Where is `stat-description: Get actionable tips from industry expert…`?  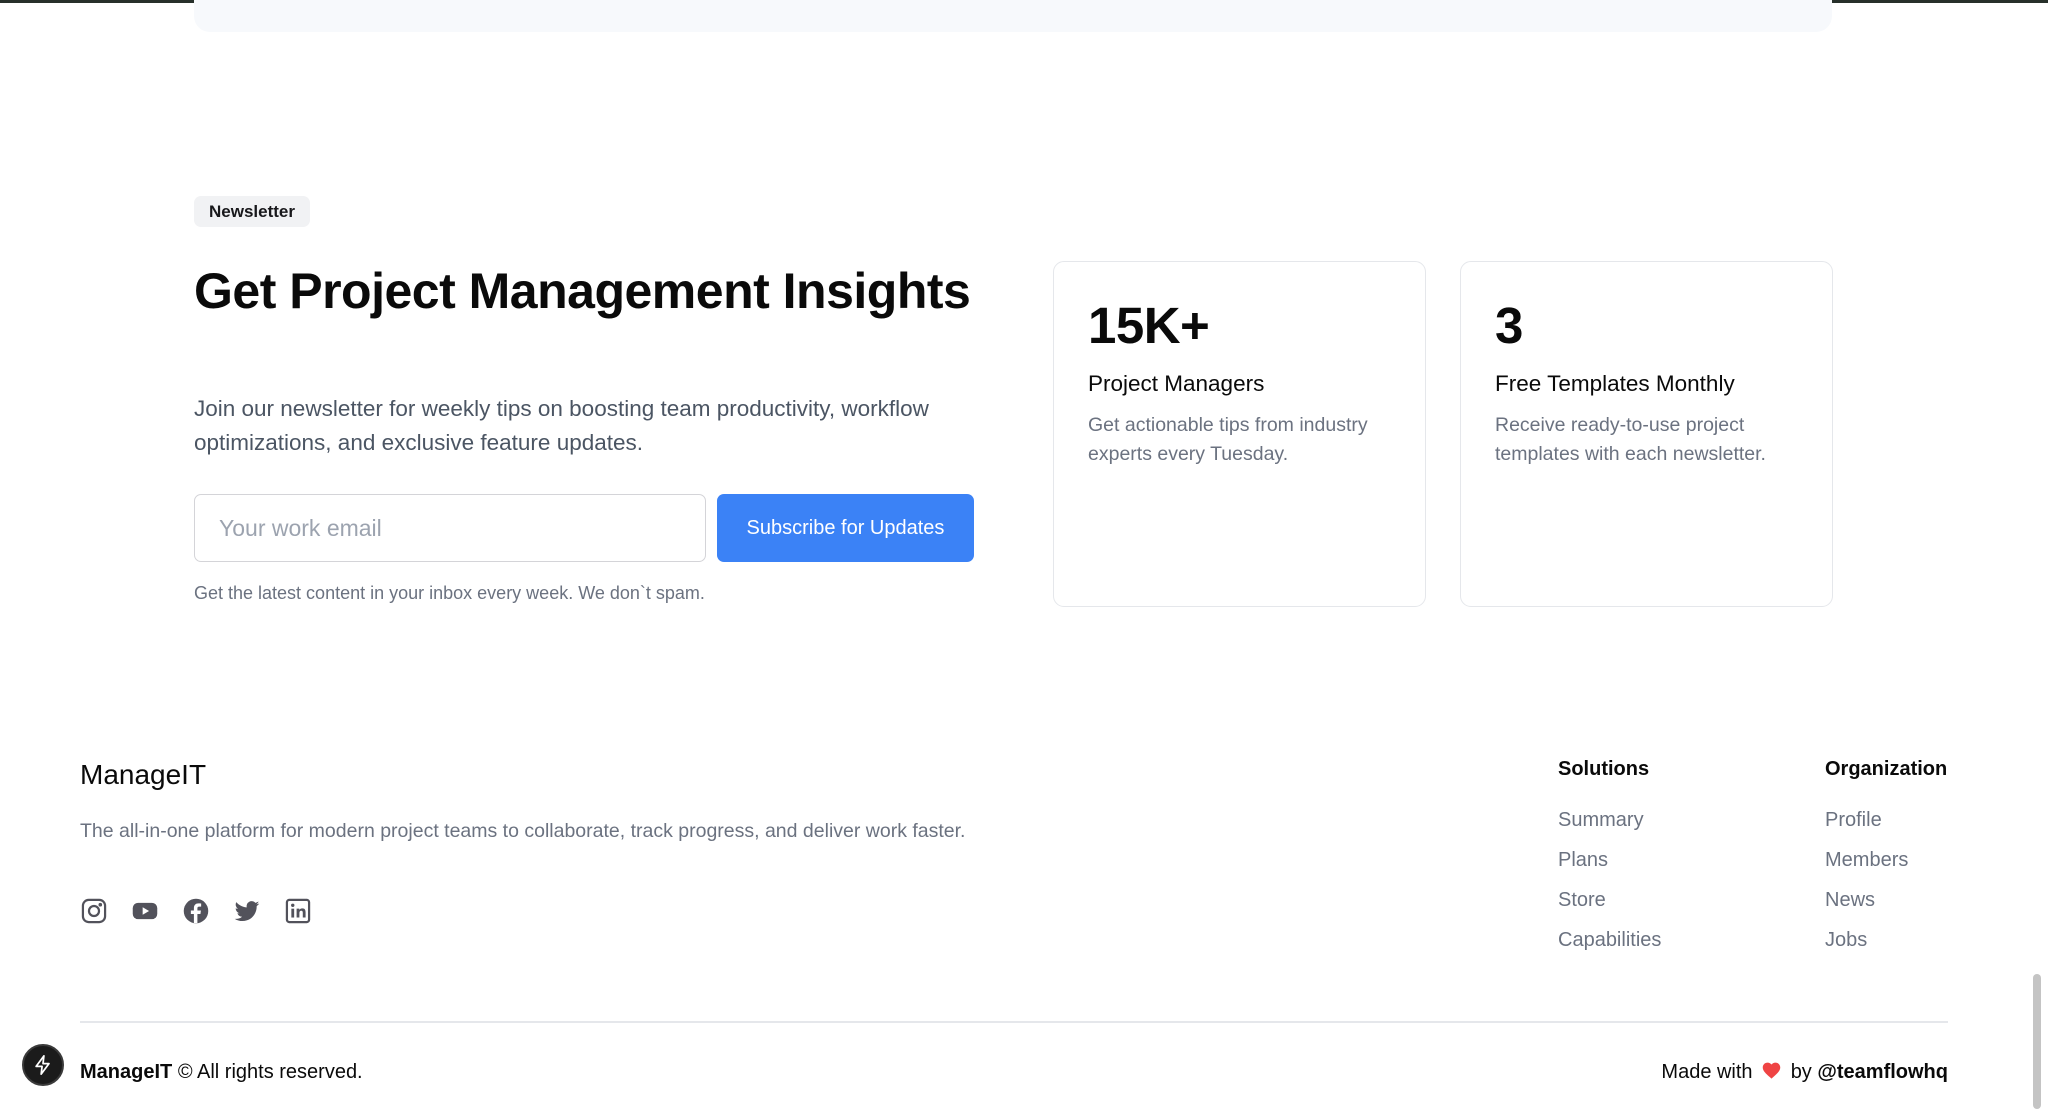
stat-description: Get actionable tips from industry expert… is located at coordinates (1228, 439).